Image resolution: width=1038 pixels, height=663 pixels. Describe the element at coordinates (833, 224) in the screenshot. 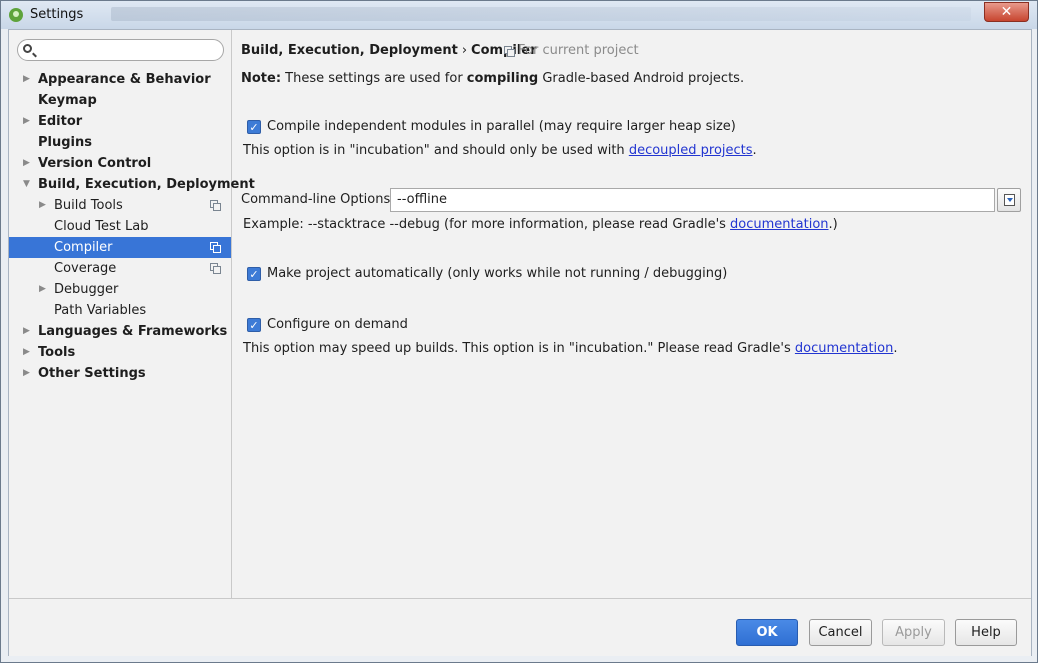

I see `cmdline-example-end: .)` at that location.